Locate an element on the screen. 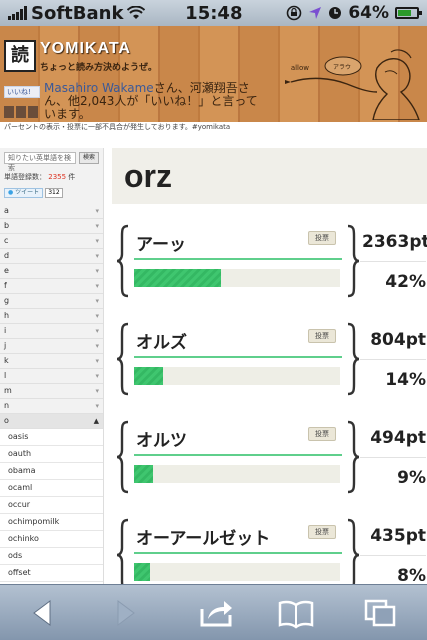 This screenshot has width=427, height=640. letter-index-item: e ▾ is located at coordinates (51, 271).